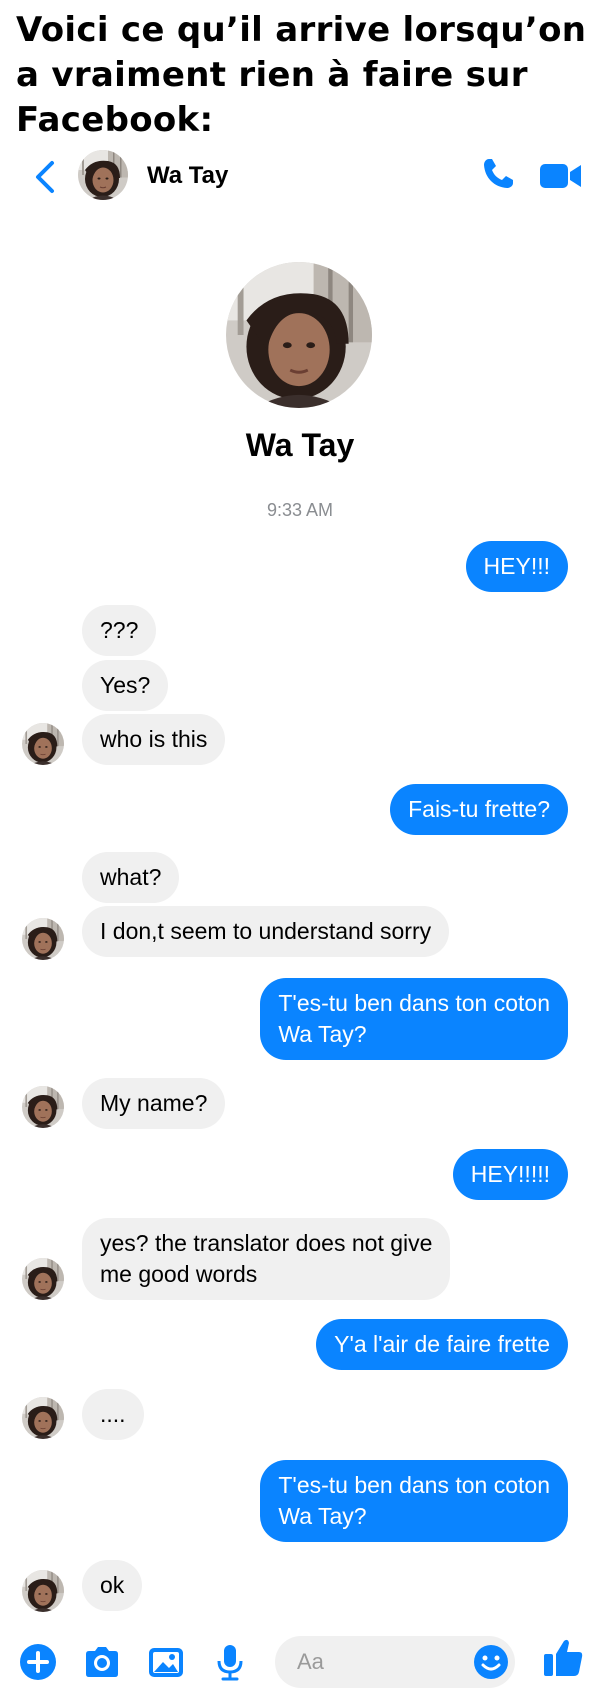 The height and width of the screenshot is (1701, 600). I want to click on message-input: Aa, so click(395, 1662).